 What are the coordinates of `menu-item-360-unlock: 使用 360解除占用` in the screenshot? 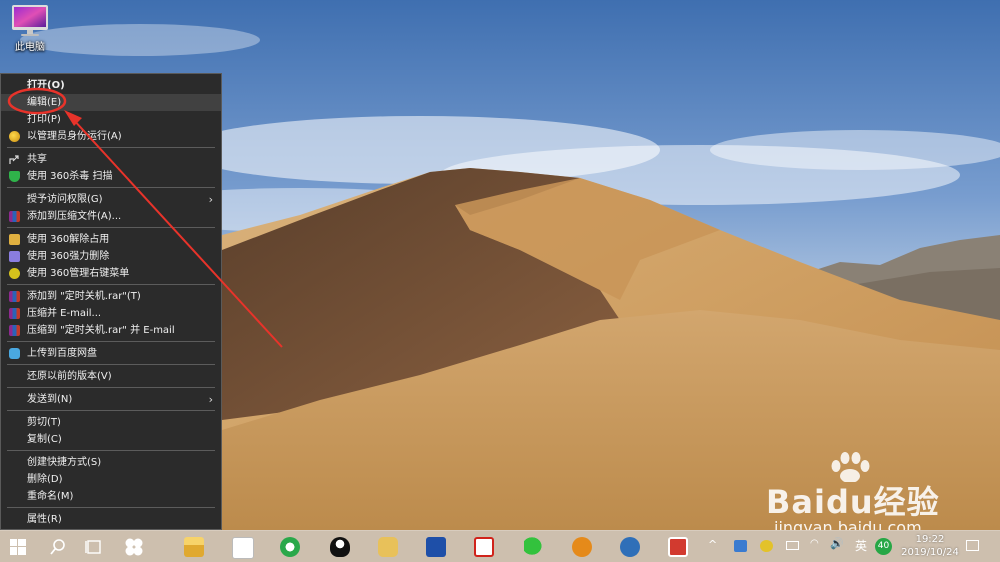 It's located at (111, 239).